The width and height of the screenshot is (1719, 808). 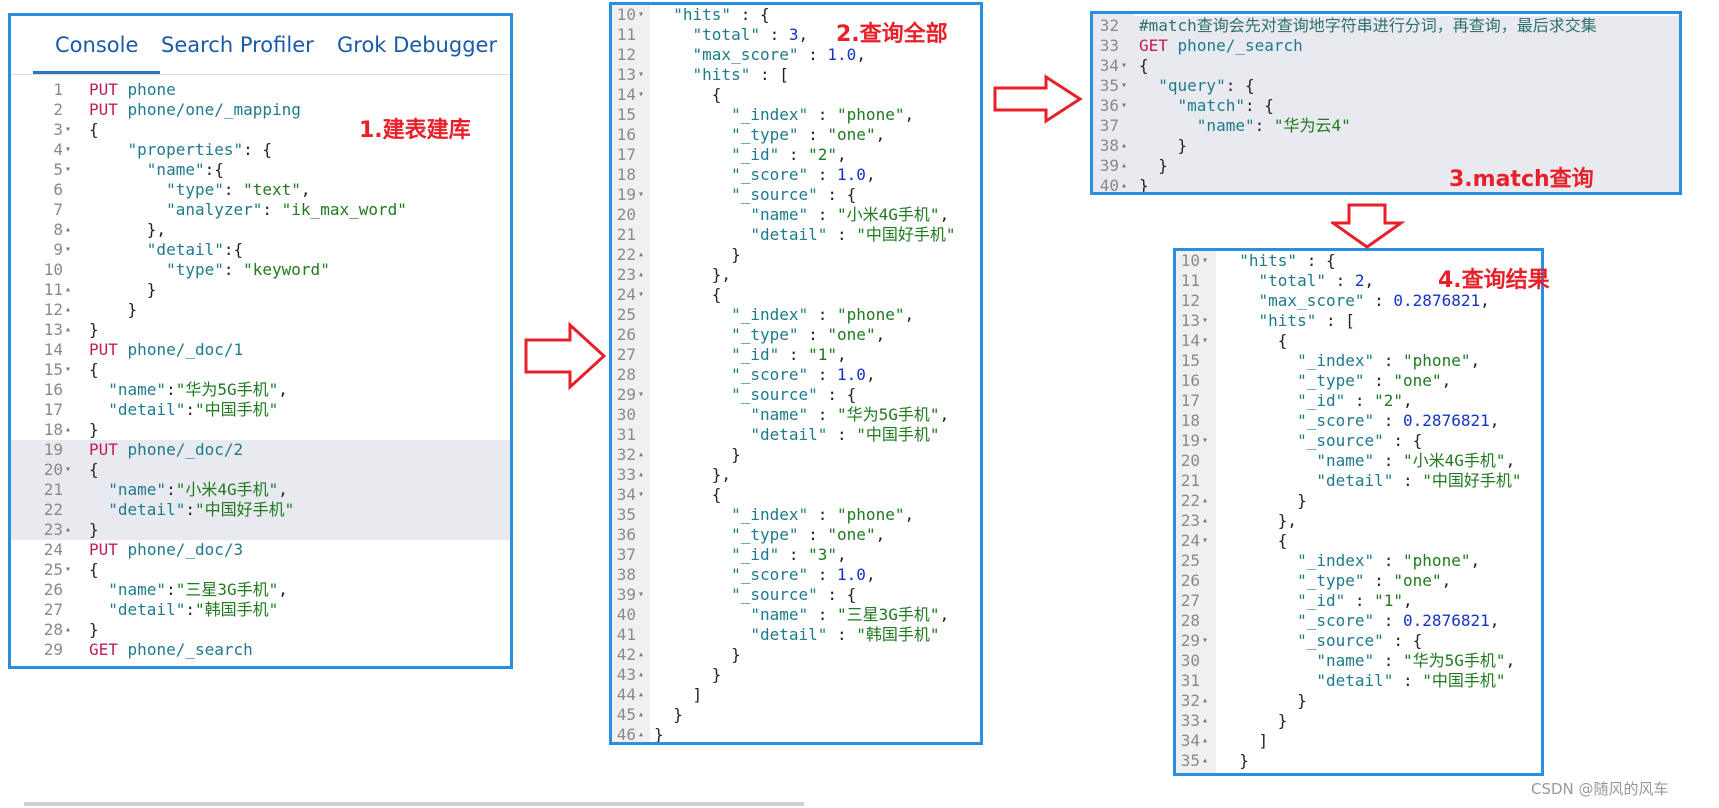 I want to click on tab-search-profiler: Search Profiler, so click(x=237, y=45).